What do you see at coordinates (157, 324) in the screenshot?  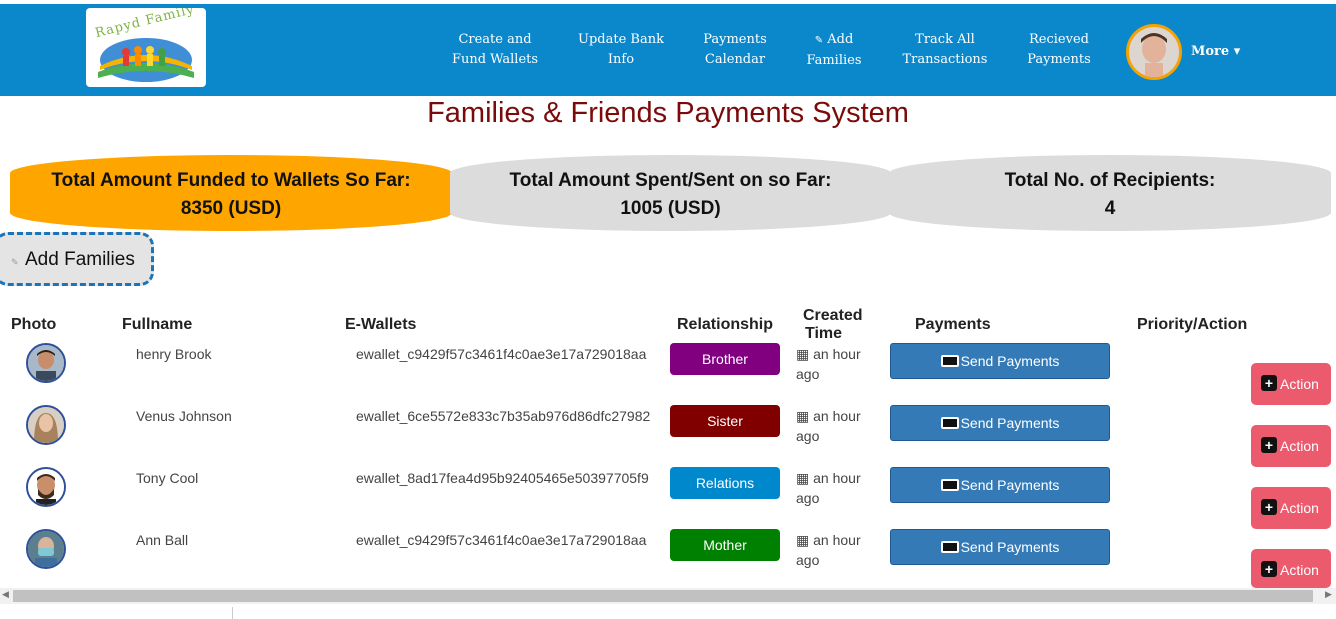 I see `header-fullname: Fullname` at bounding box center [157, 324].